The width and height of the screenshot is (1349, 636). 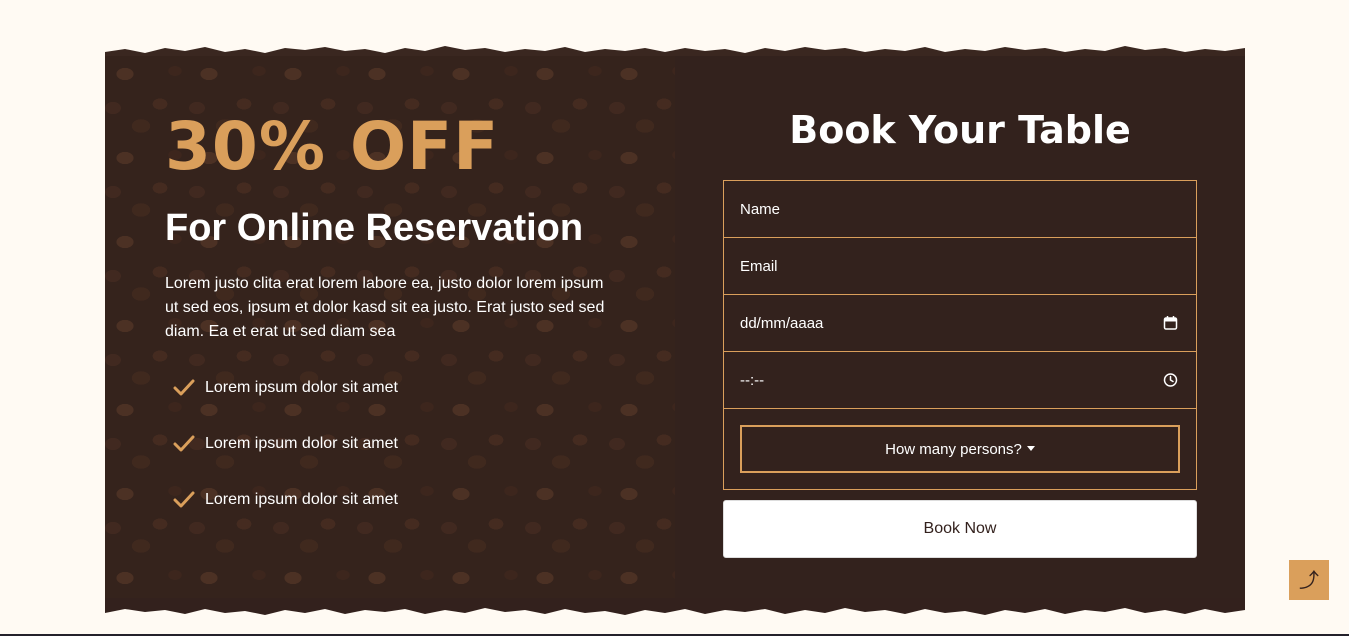 I want to click on time-placeholder: --:--, so click(x=752, y=380).